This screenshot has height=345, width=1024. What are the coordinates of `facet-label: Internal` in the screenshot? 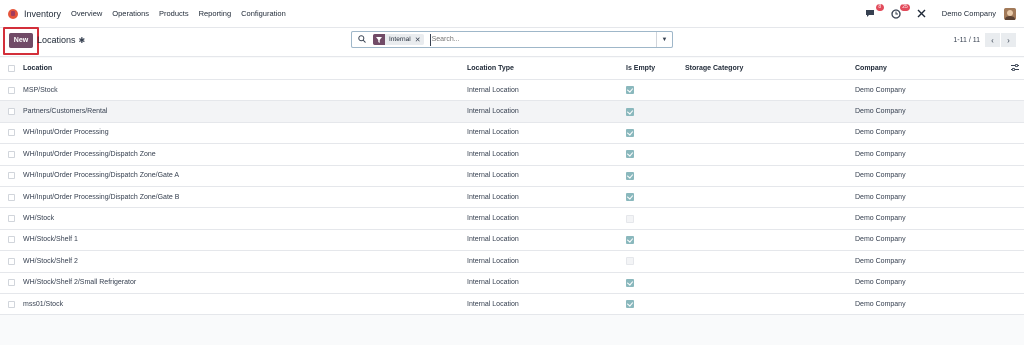 It's located at (400, 39).